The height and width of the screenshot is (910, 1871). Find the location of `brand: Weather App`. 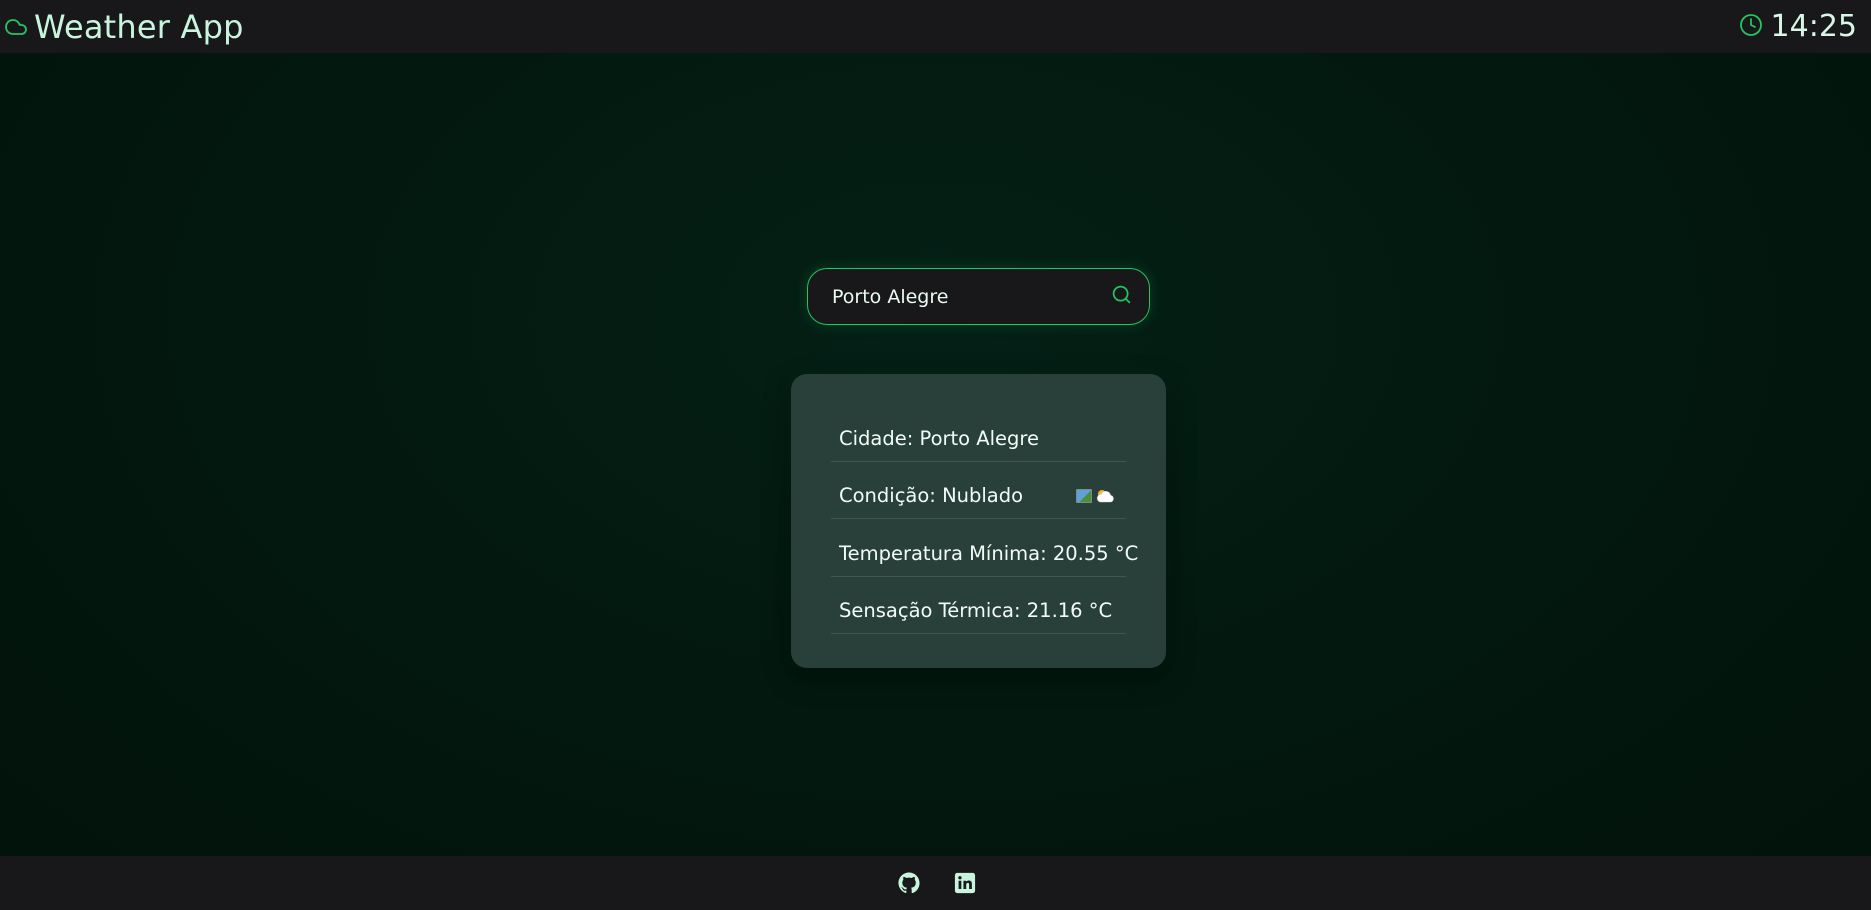

brand: Weather App is located at coordinates (124, 27).